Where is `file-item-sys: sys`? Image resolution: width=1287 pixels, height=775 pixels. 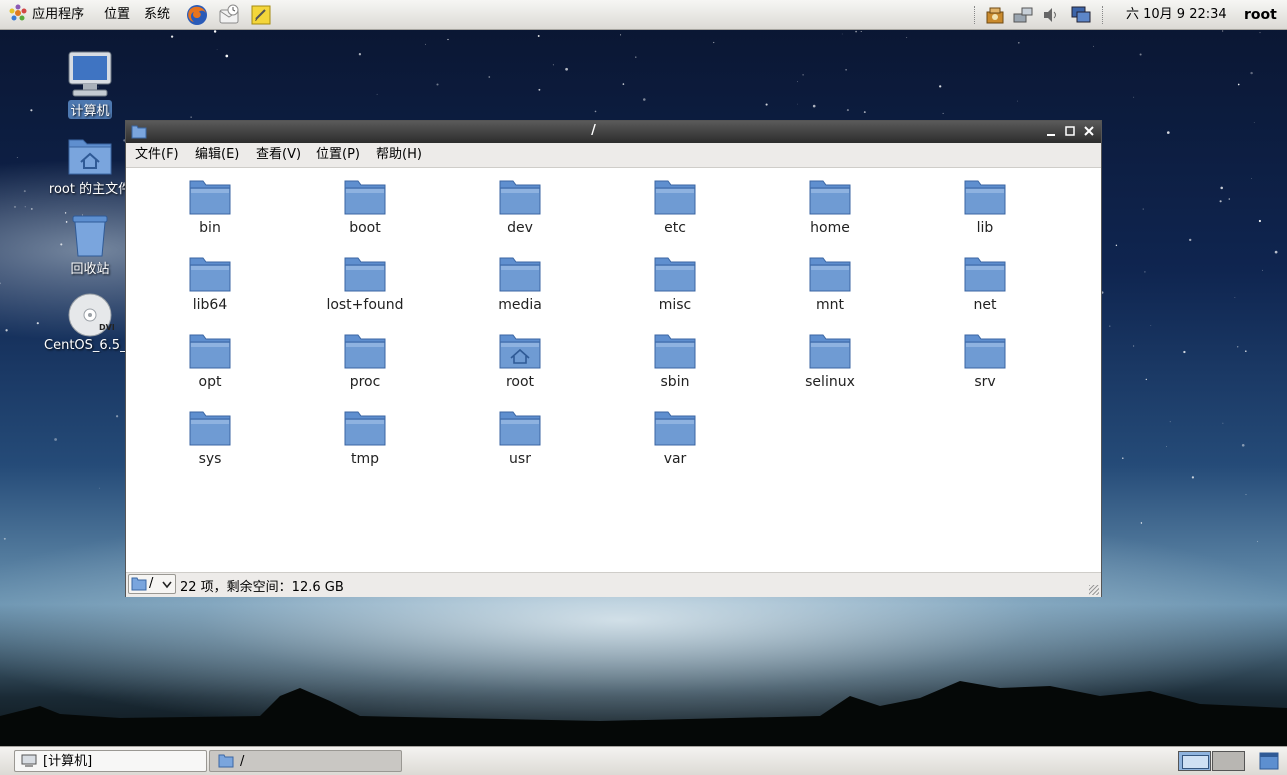
file-item-sys: sys is located at coordinates (210, 438).